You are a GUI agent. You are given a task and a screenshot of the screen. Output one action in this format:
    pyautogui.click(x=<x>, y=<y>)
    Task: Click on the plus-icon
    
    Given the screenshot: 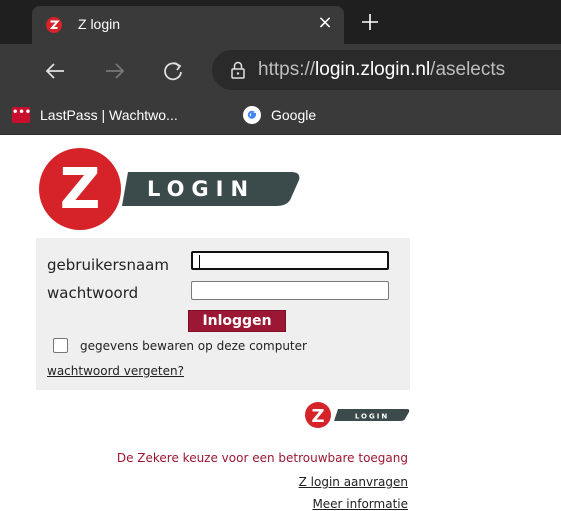 What is the action you would take?
    pyautogui.click(x=370, y=22)
    